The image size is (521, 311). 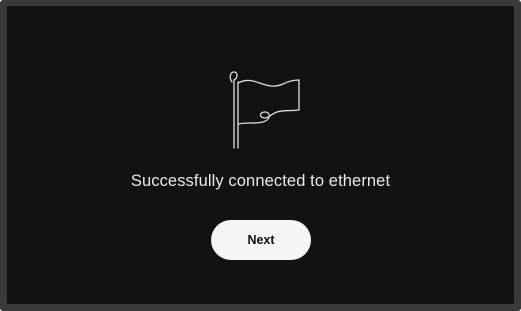 What do you see at coordinates (261, 240) in the screenshot?
I see `next-button: Next` at bounding box center [261, 240].